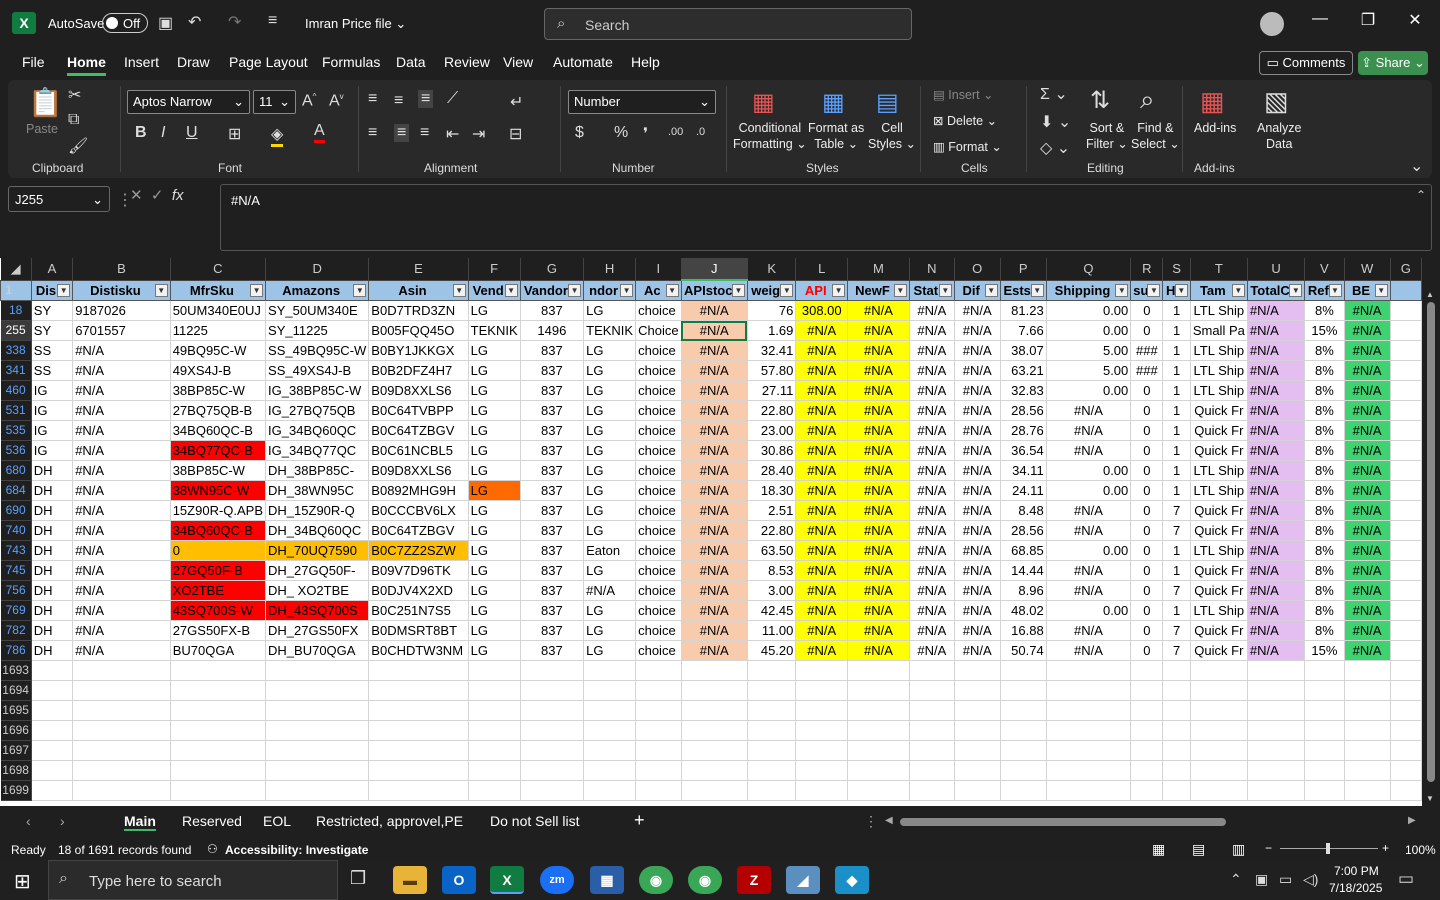 The height and width of the screenshot is (900, 1440). What do you see at coordinates (887, 102) in the screenshot?
I see `cell-styles-icon: ▤` at bounding box center [887, 102].